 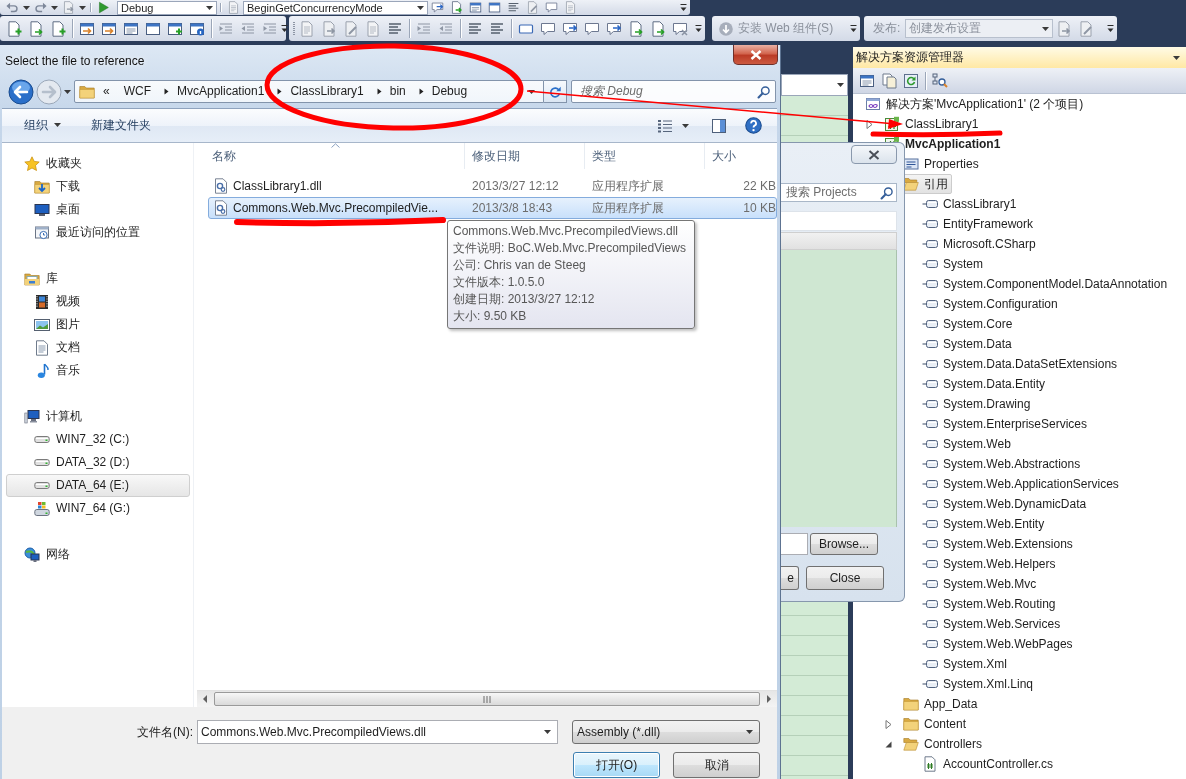 I want to click on window-info-icon, so click(x=197, y=28).